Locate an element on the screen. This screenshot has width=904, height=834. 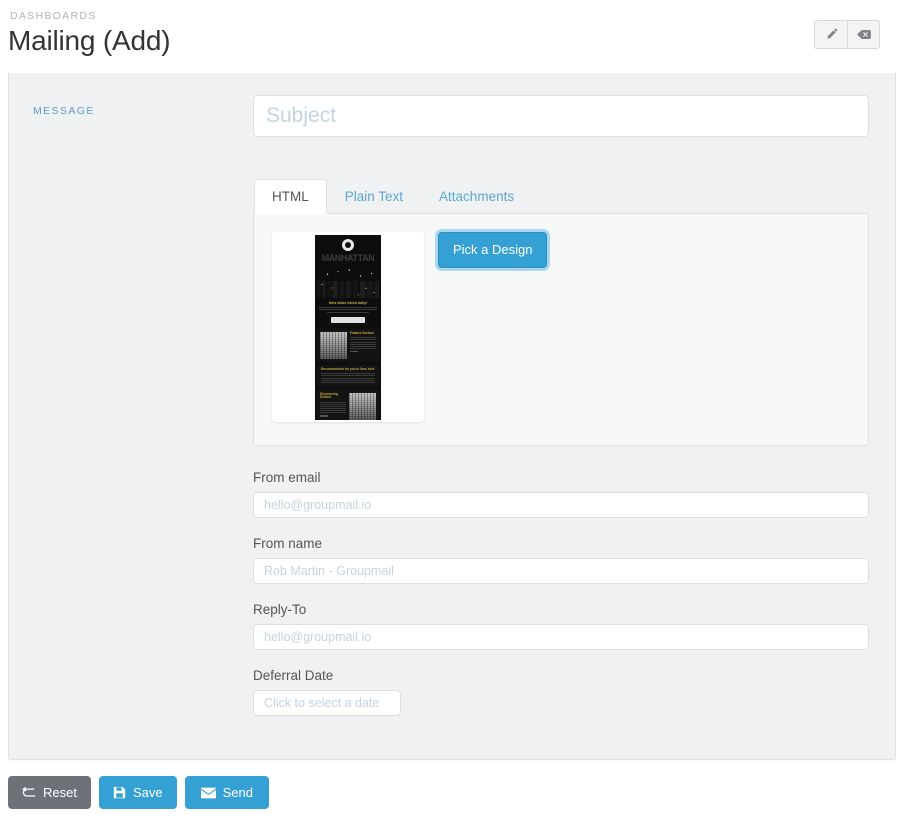
tab-html: HTML is located at coordinates (290, 196).